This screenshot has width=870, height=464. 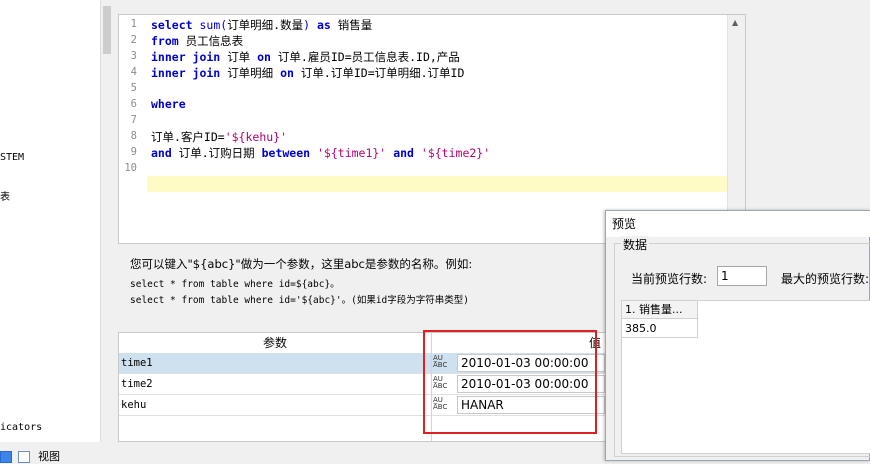 I want to click on function: sum(, so click(x=213, y=25).